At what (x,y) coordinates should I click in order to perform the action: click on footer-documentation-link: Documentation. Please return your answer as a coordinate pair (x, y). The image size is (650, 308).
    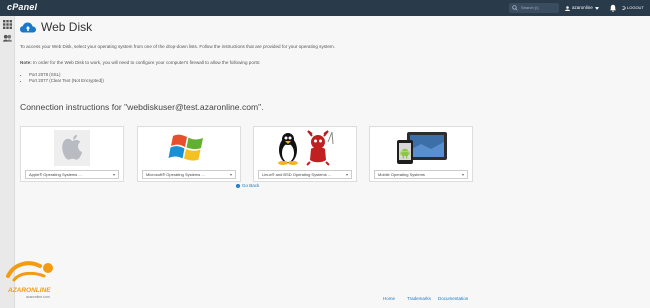
    Looking at the image, I should click on (453, 298).